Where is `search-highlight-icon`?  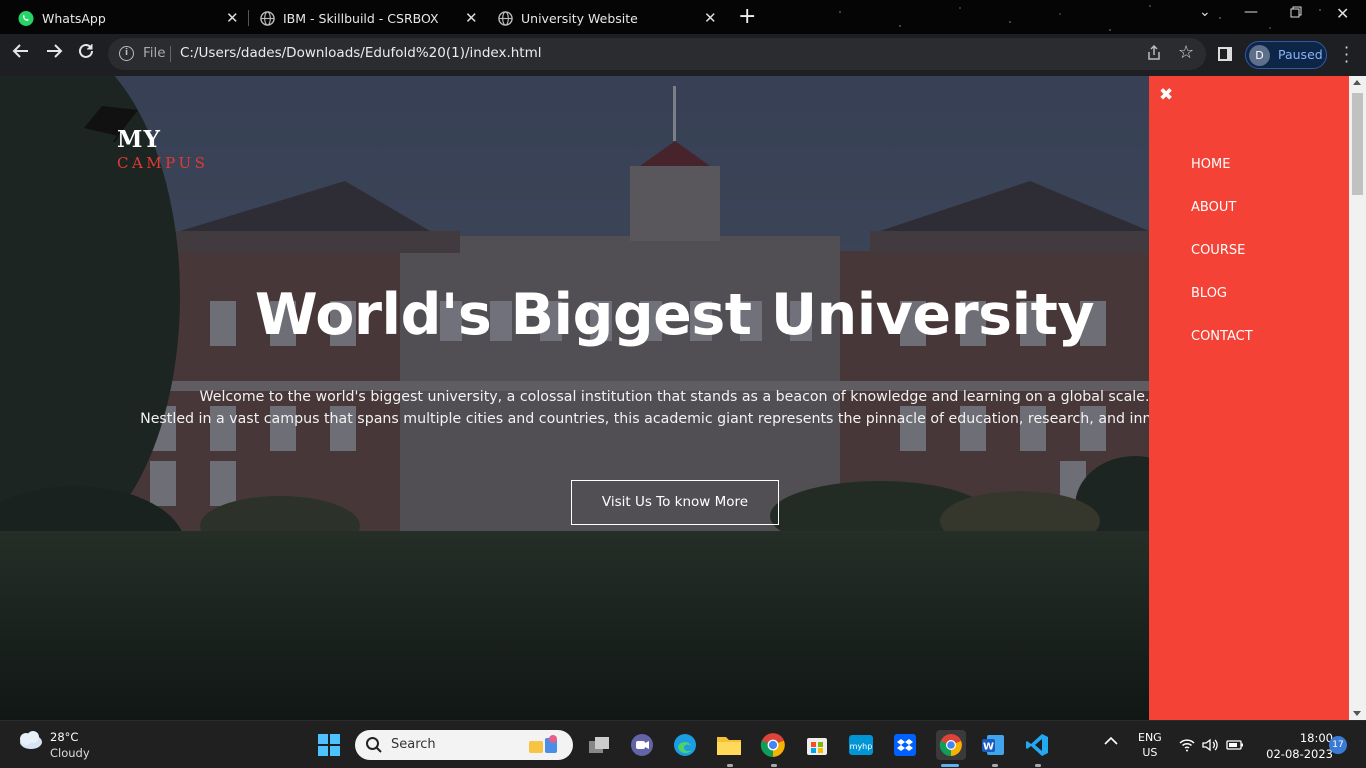
search-highlight-icon is located at coordinates (543, 744).